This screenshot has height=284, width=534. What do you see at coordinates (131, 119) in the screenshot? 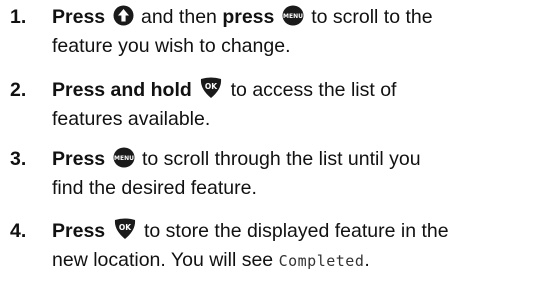
I see `step-text-line2: features available.` at bounding box center [131, 119].